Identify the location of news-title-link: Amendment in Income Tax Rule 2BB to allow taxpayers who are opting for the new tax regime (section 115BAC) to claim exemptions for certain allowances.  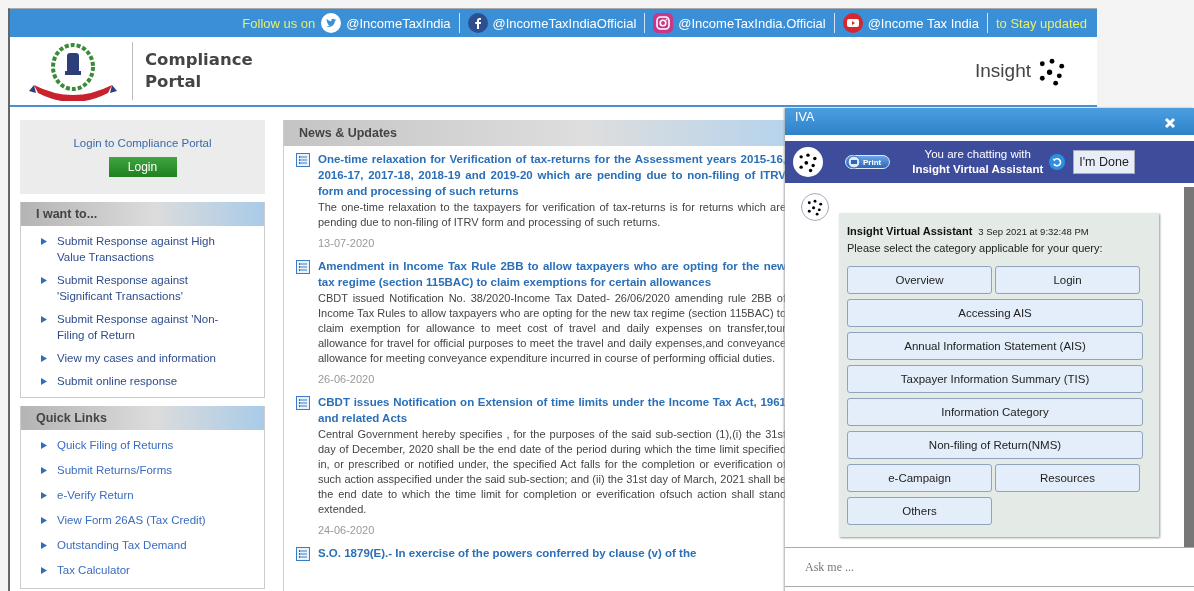
(552, 274).